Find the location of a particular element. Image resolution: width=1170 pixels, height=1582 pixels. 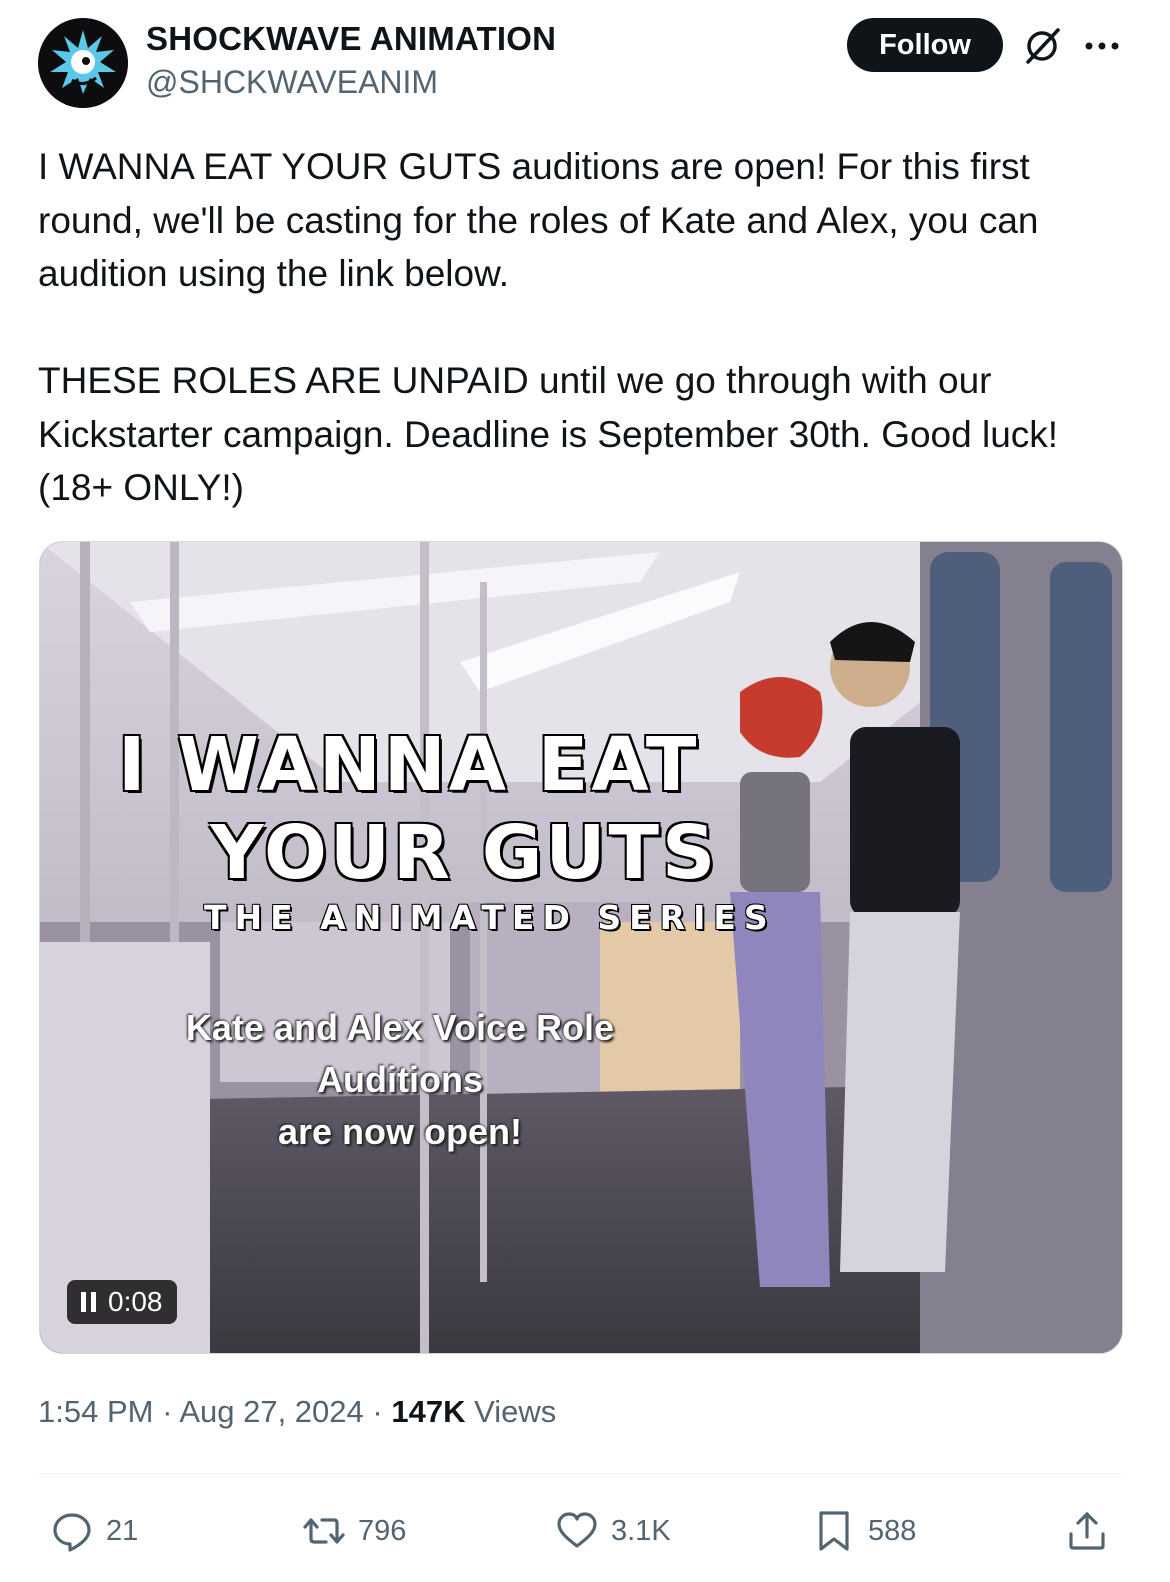

repost-button: 796 is located at coordinates (354, 1531).